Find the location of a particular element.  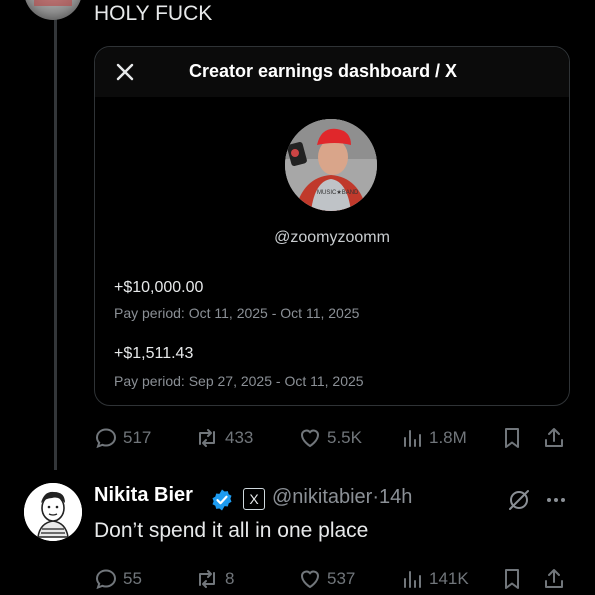

like-button: 5.5K is located at coordinates (330, 438).